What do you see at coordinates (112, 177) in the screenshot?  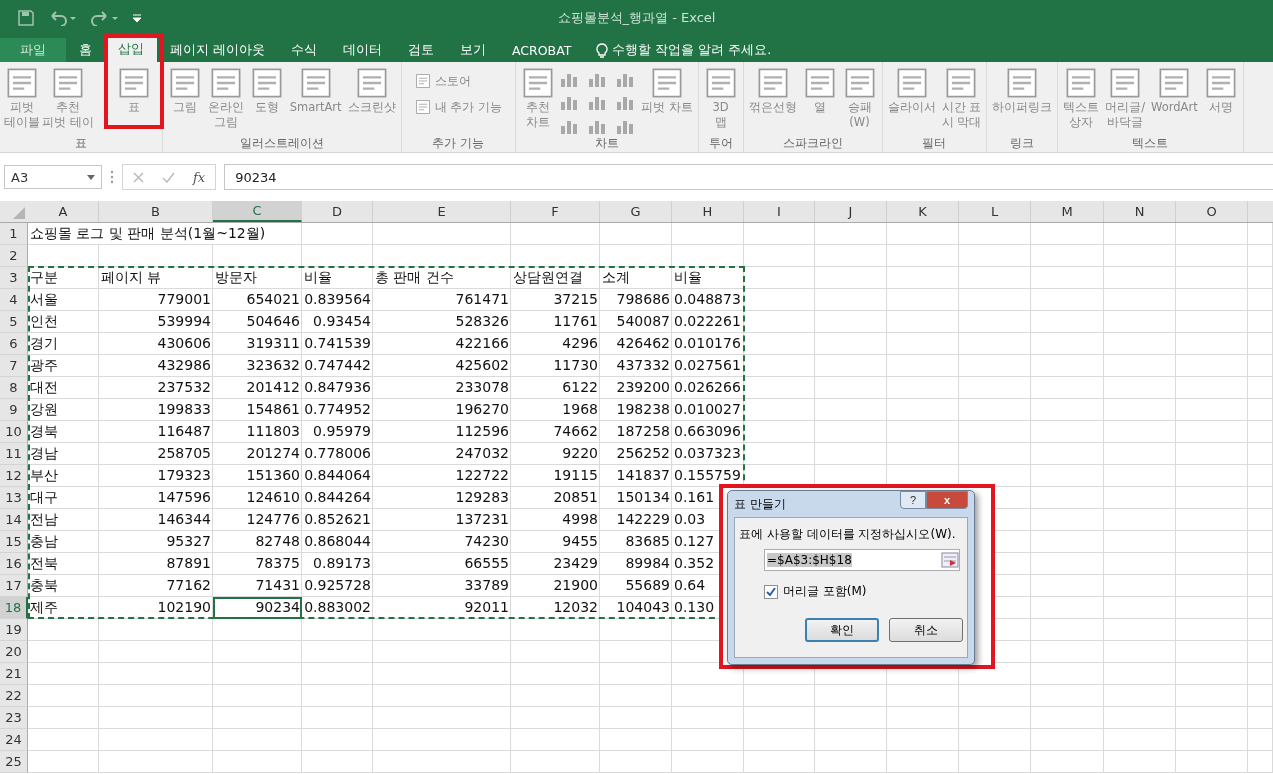 I see `grip-icon` at bounding box center [112, 177].